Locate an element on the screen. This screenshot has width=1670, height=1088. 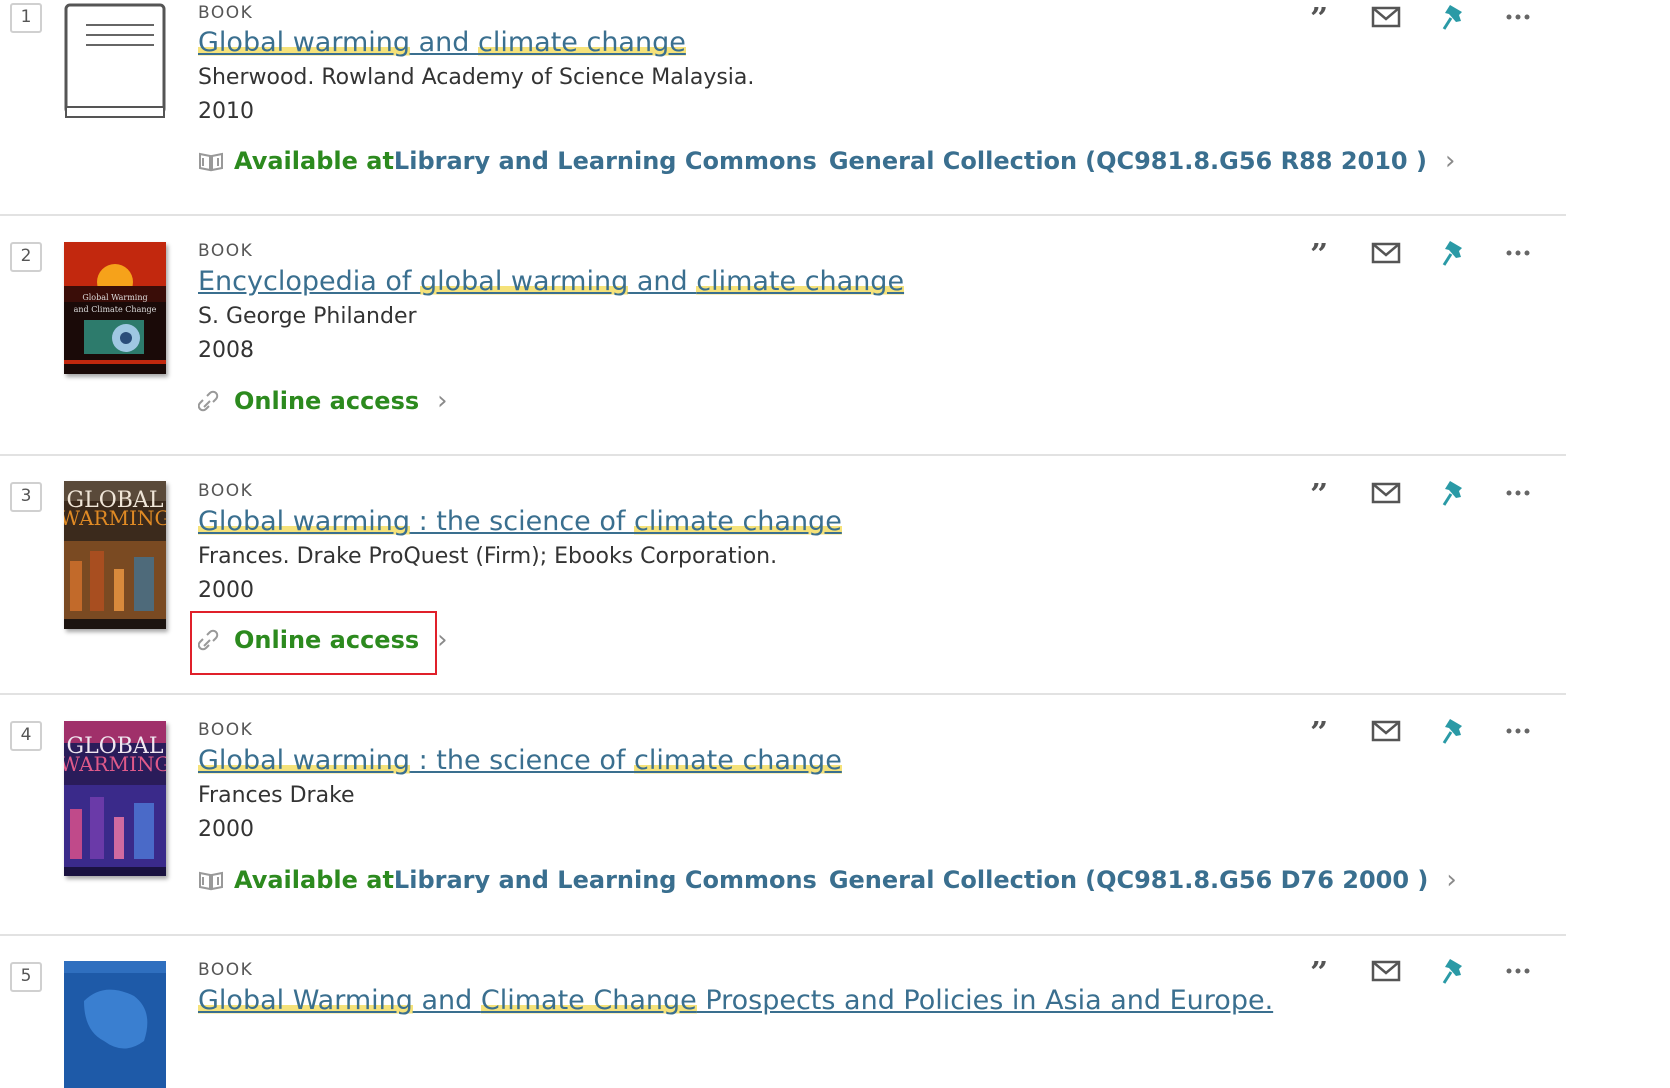
book-placeholder-thumbnail is located at coordinates (115, 60).